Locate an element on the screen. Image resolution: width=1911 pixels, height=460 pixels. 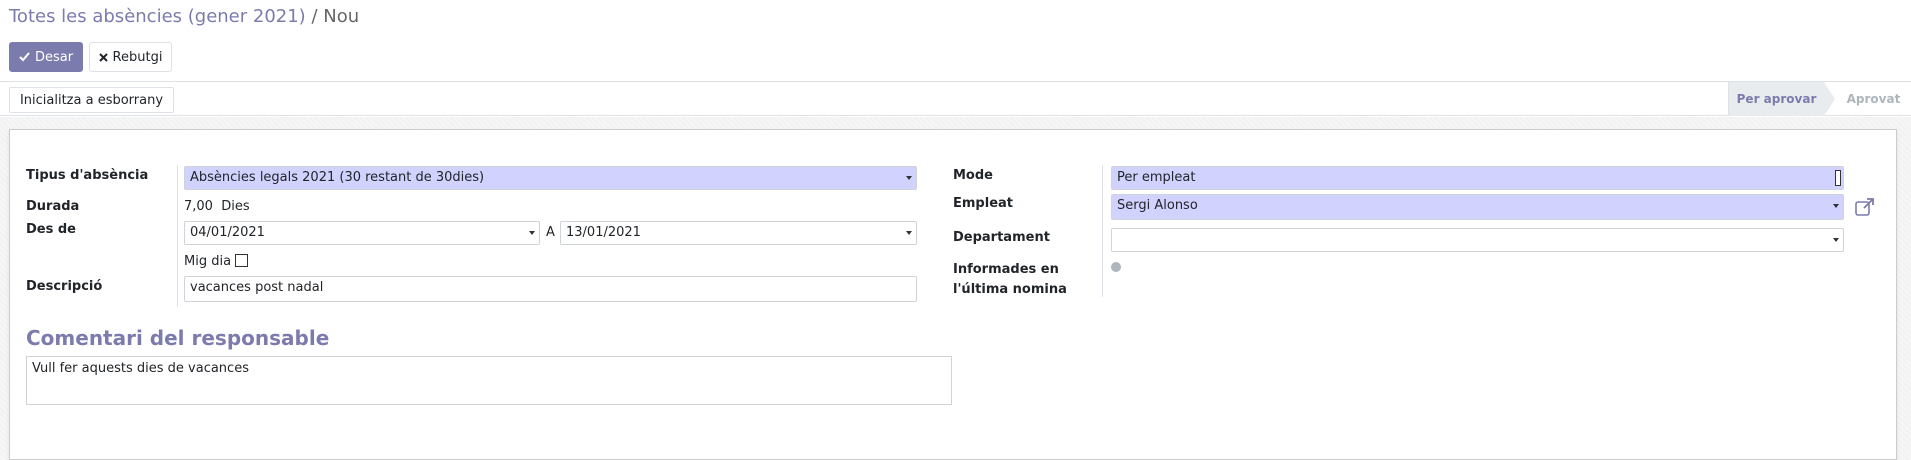
breadcrumb-parent-link: Totes les absències (gener 2021) is located at coordinates (157, 16).